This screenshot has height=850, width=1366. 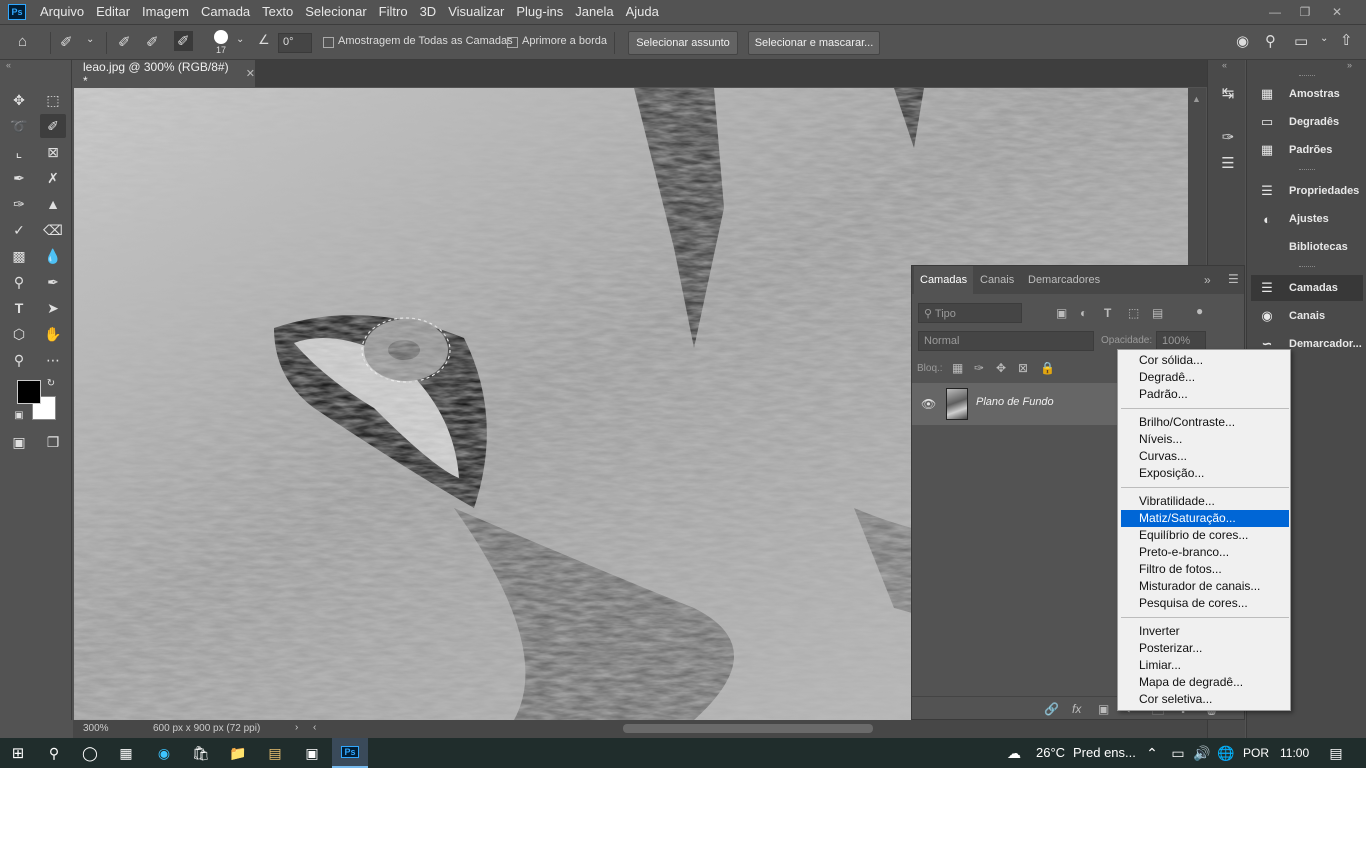 I want to click on adjust-settings-icon: ☰, so click(x=1228, y=163).